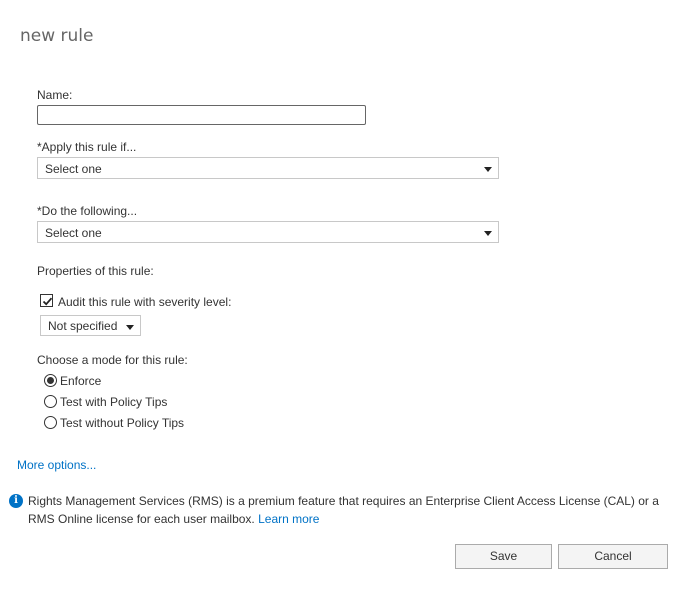 This screenshot has width=700, height=602. I want to click on name-label: Name:, so click(55, 95).